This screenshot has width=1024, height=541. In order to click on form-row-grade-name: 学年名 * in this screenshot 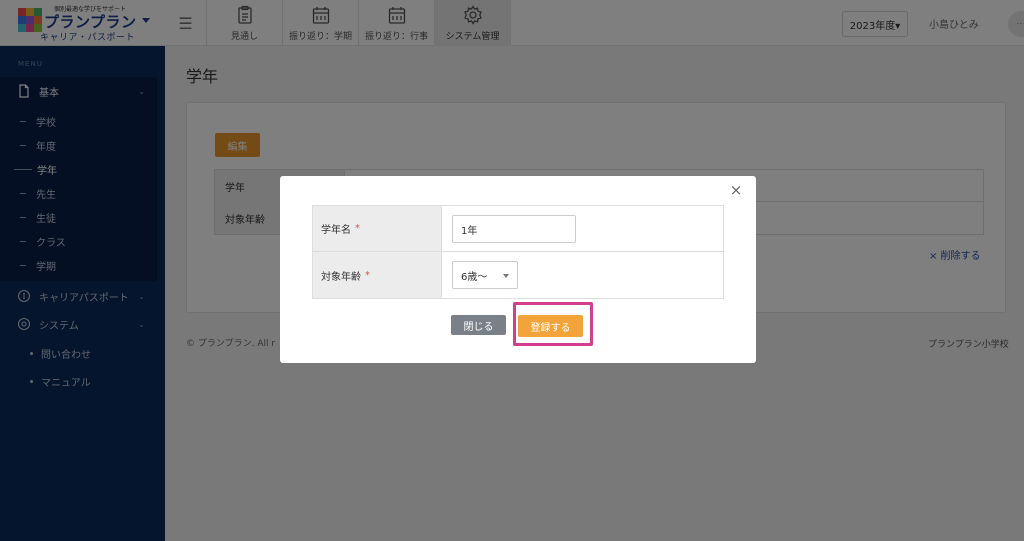, I will do `click(518, 229)`.